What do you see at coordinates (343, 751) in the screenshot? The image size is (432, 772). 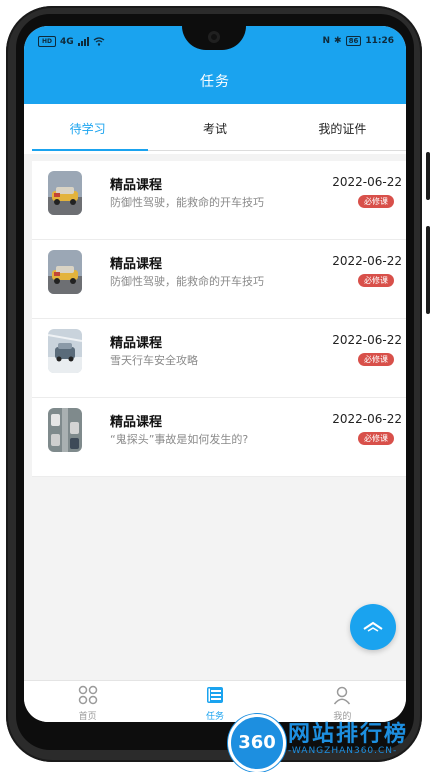 I see `watermark-url: -WANGZHAN360.CN-` at bounding box center [343, 751].